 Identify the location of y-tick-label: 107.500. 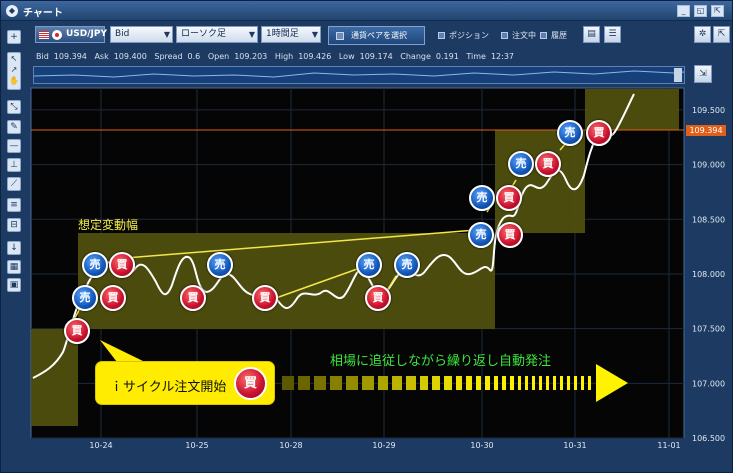
(708, 329).